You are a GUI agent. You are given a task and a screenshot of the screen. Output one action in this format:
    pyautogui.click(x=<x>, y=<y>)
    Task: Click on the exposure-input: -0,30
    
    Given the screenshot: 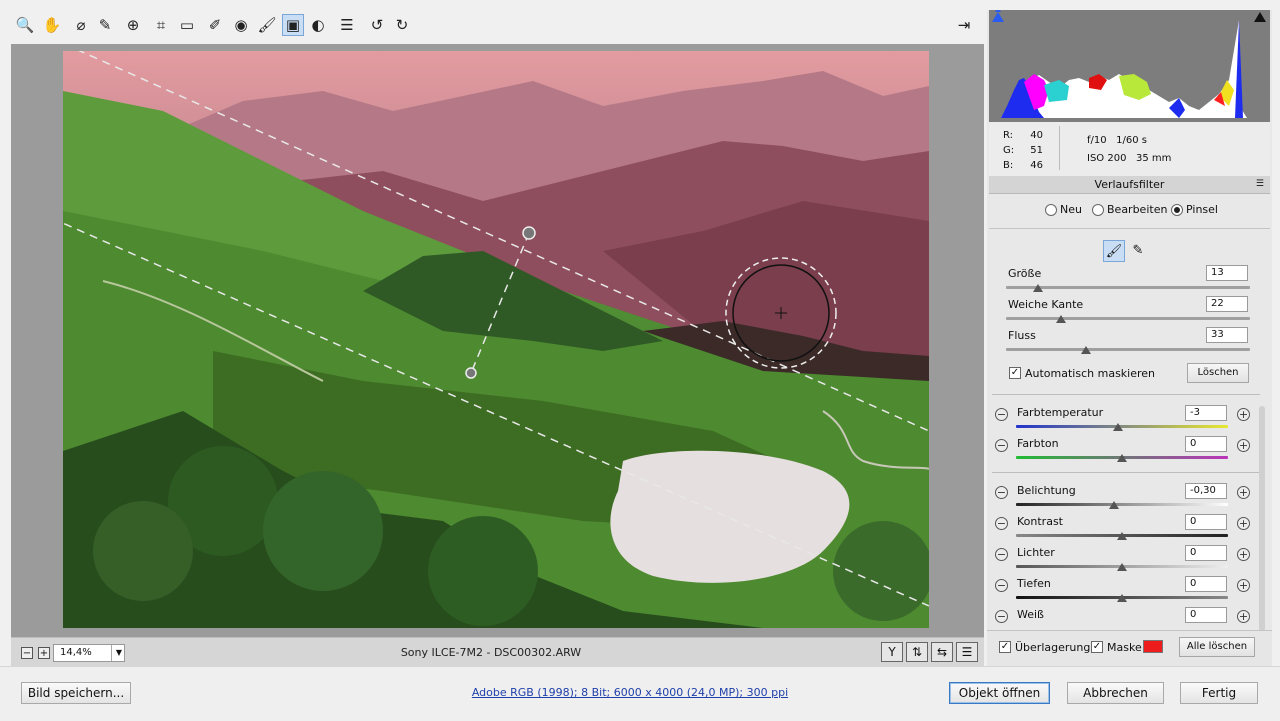 What is the action you would take?
    pyautogui.click(x=1206, y=491)
    